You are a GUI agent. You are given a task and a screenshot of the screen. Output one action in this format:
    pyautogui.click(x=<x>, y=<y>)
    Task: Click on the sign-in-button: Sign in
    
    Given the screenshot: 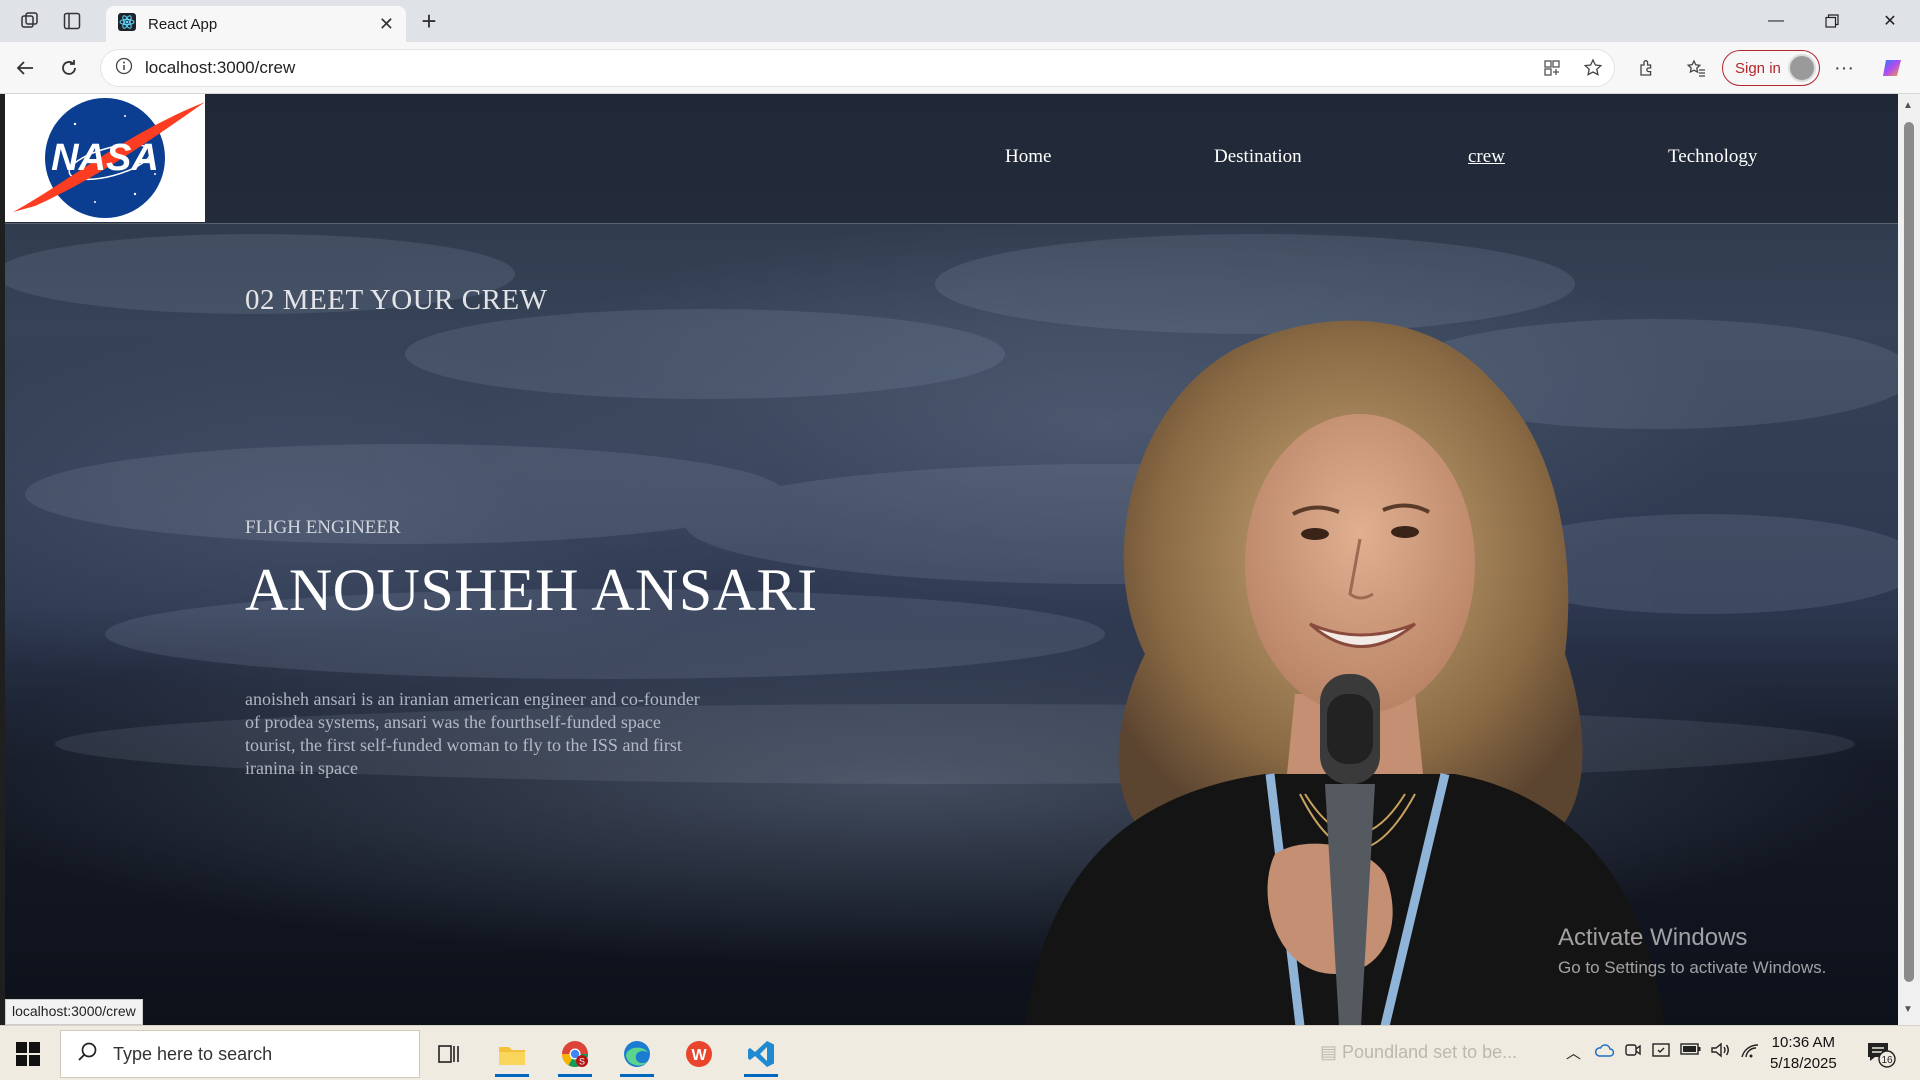 What is the action you would take?
    pyautogui.click(x=1771, y=68)
    